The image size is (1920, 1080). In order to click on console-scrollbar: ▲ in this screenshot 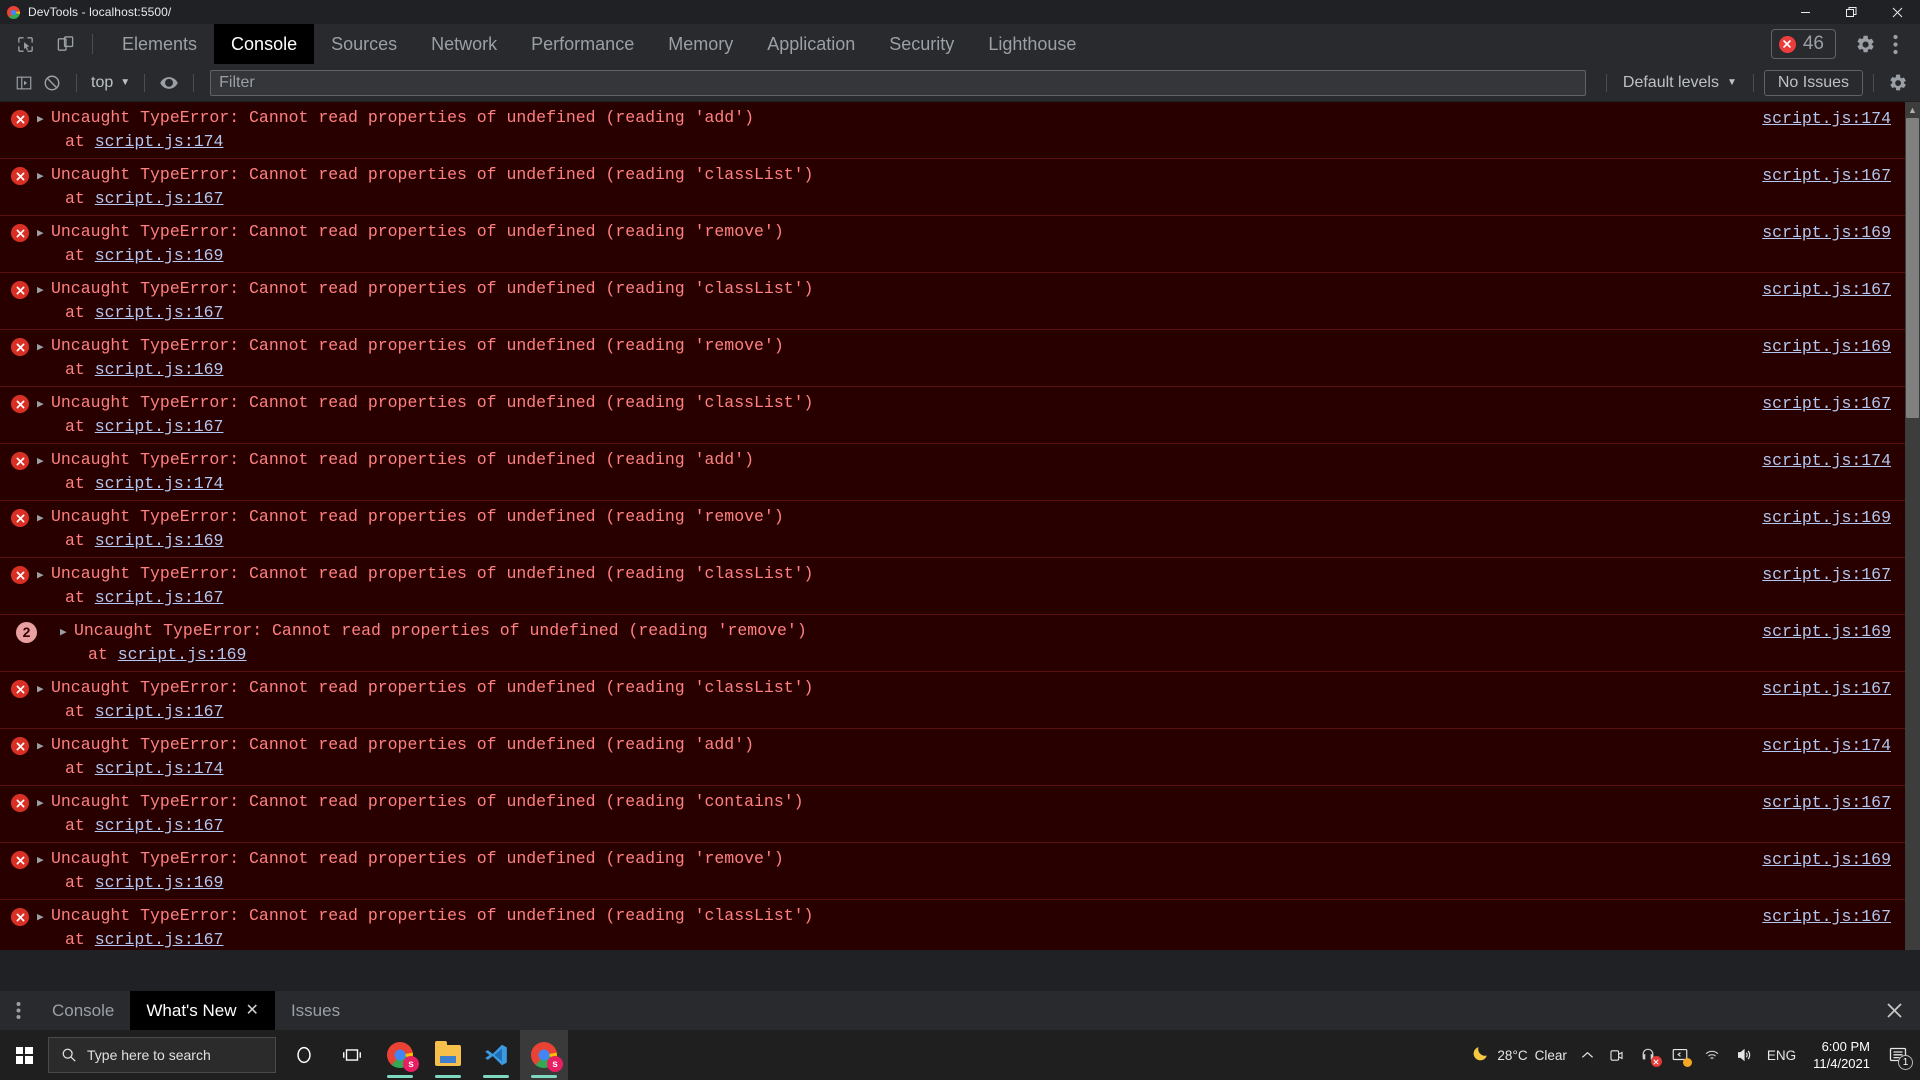, I will do `click(1912, 526)`.